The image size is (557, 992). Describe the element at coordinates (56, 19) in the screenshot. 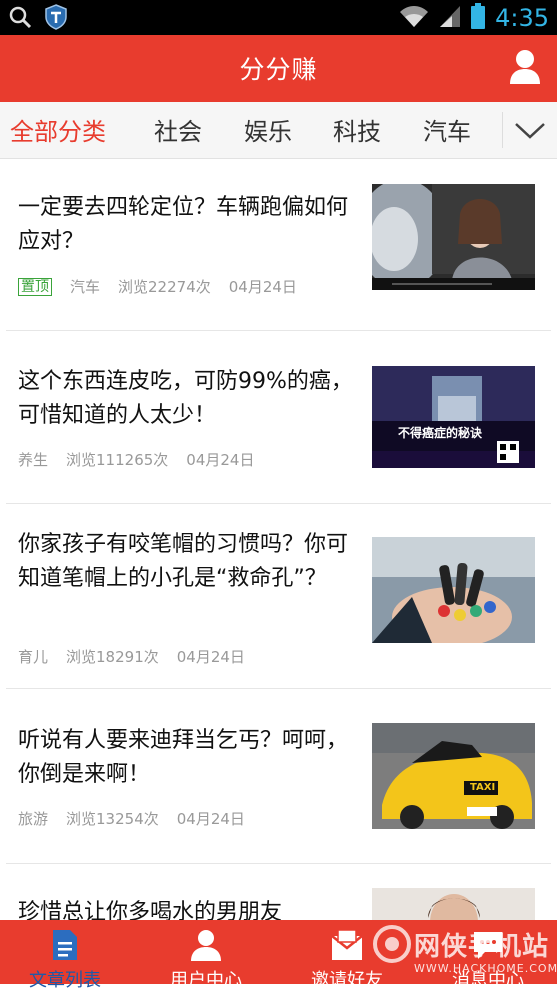

I see `shield-icon` at that location.